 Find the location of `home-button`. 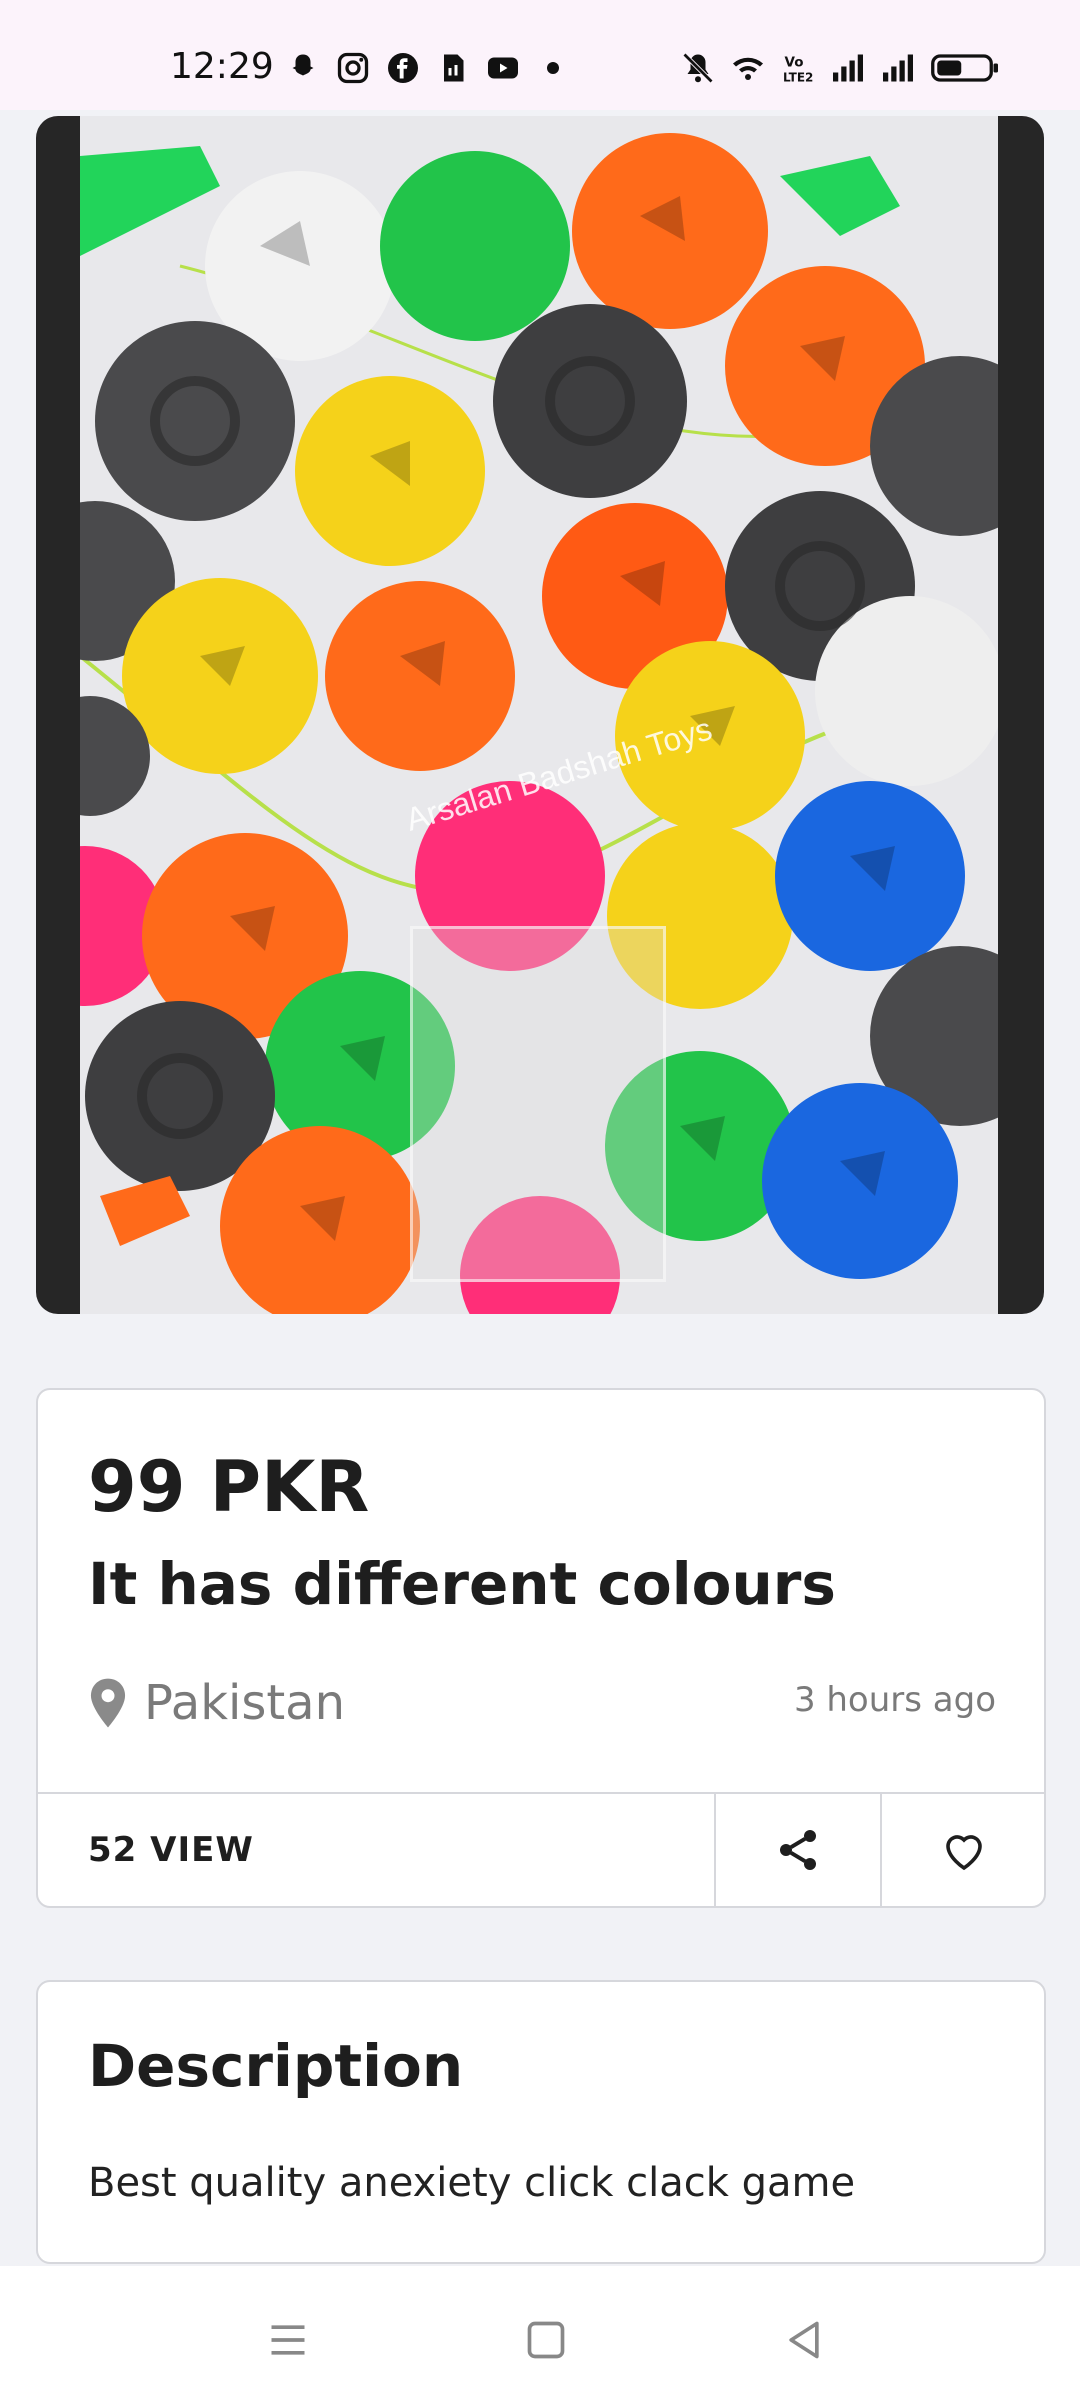

home-button is located at coordinates (546, 2340).